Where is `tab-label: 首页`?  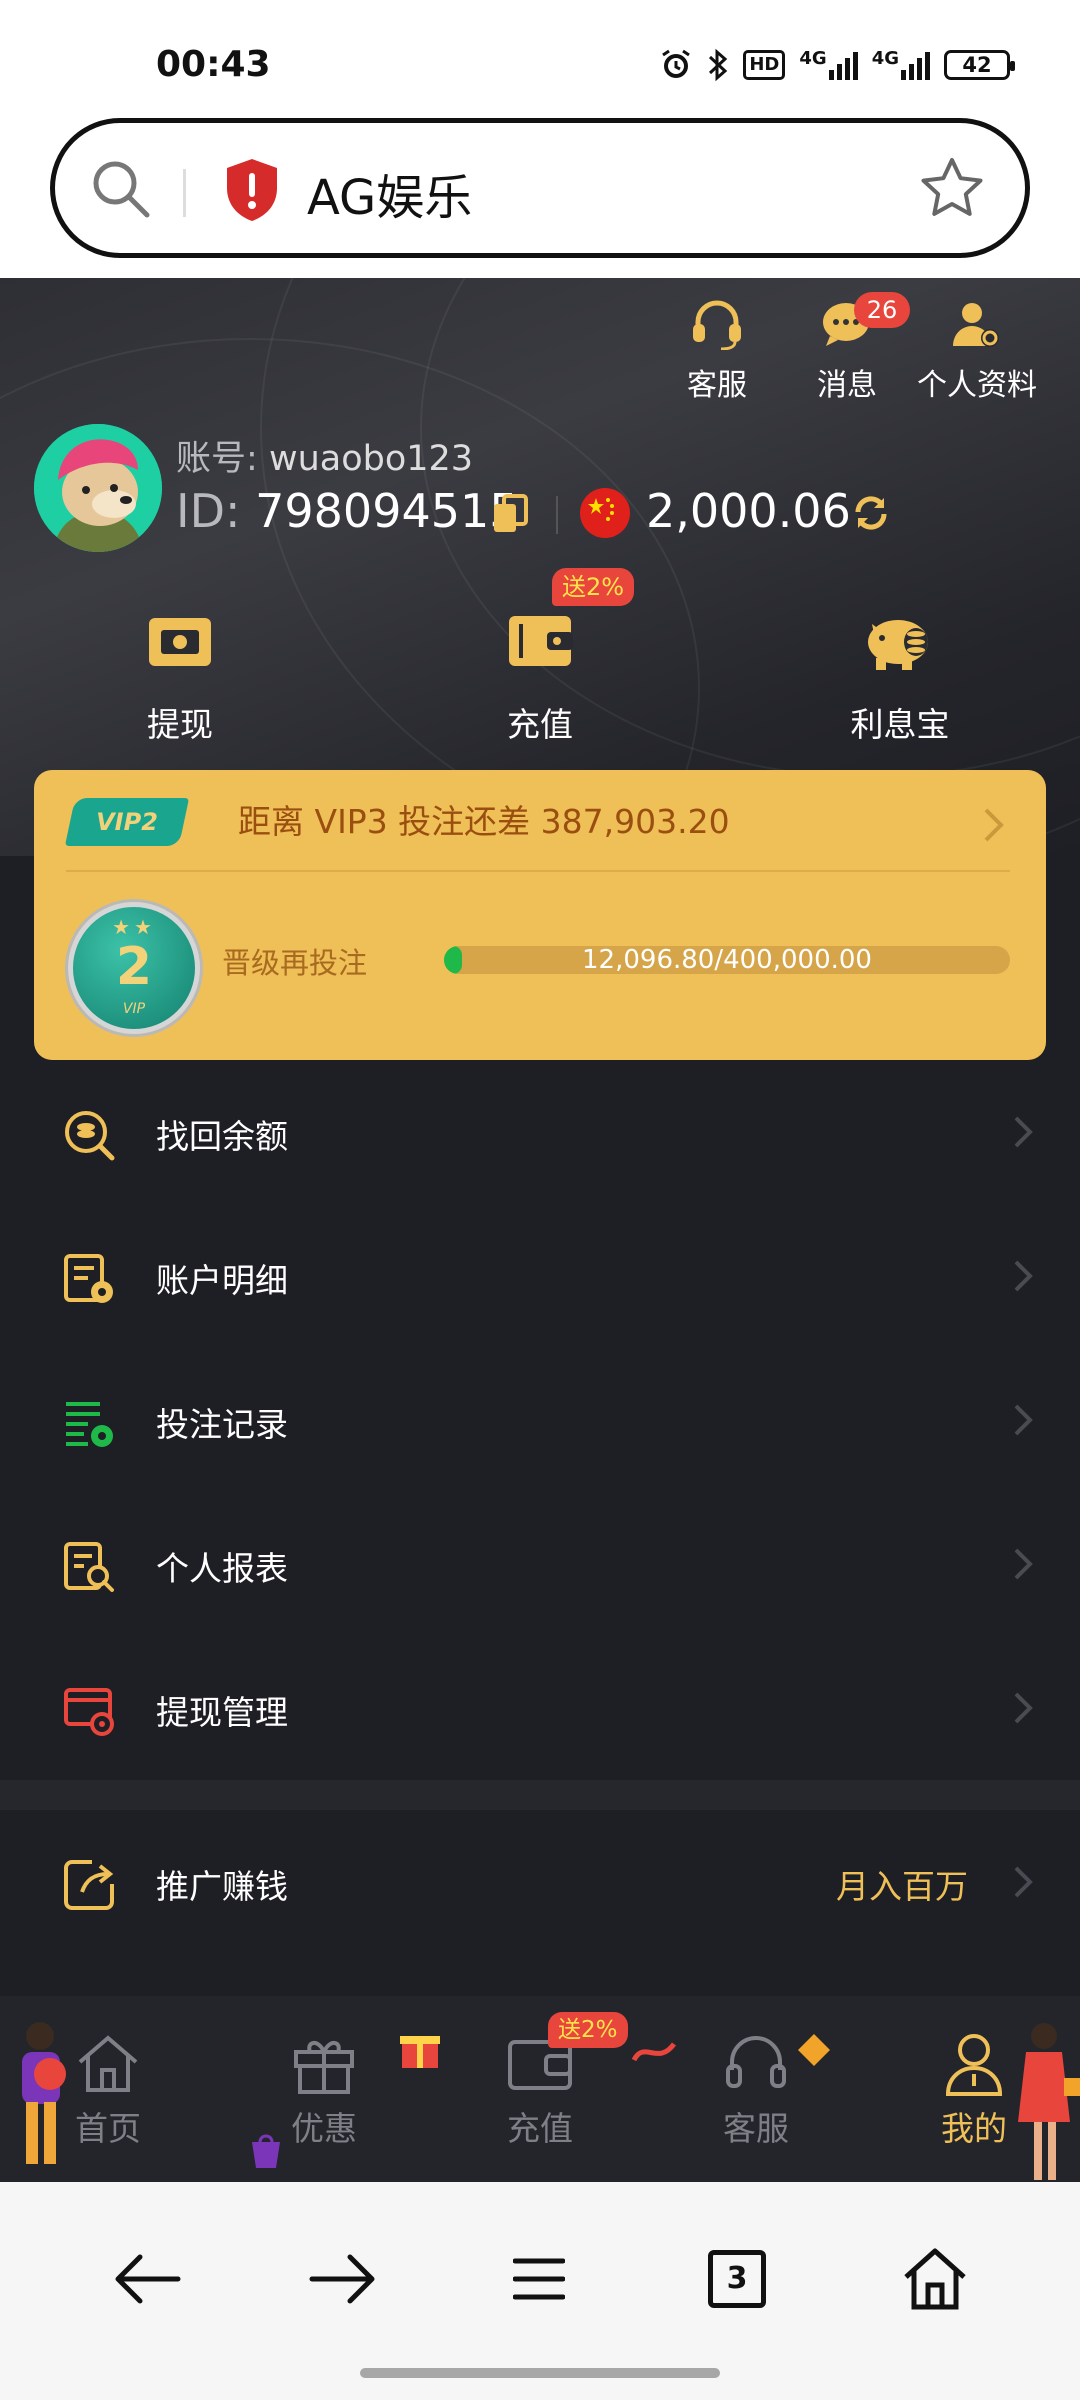 tab-label: 首页 is located at coordinates (108, 2128).